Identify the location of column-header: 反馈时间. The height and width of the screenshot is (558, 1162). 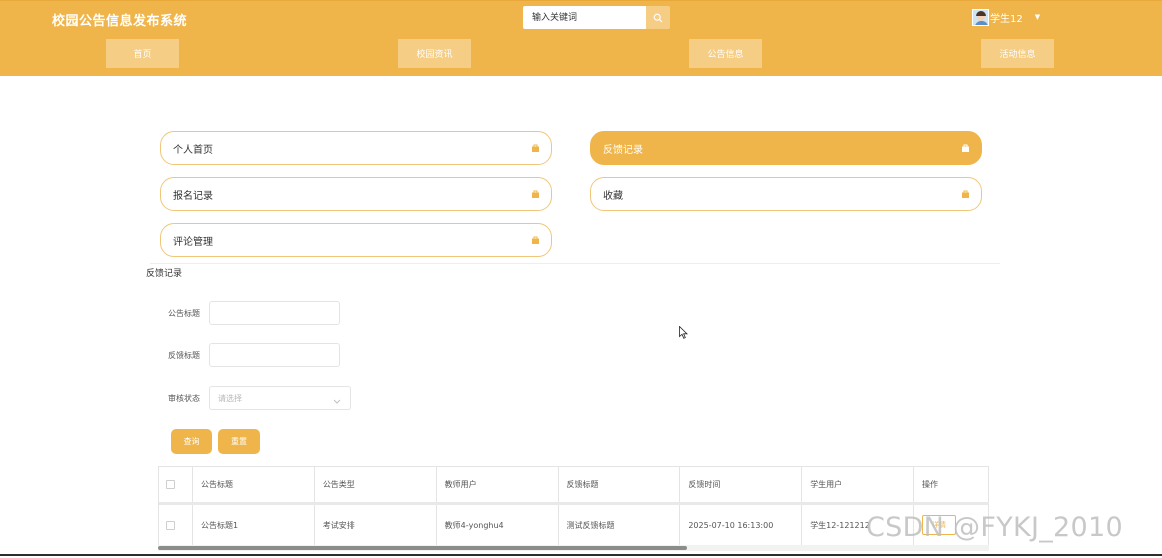
(741, 484).